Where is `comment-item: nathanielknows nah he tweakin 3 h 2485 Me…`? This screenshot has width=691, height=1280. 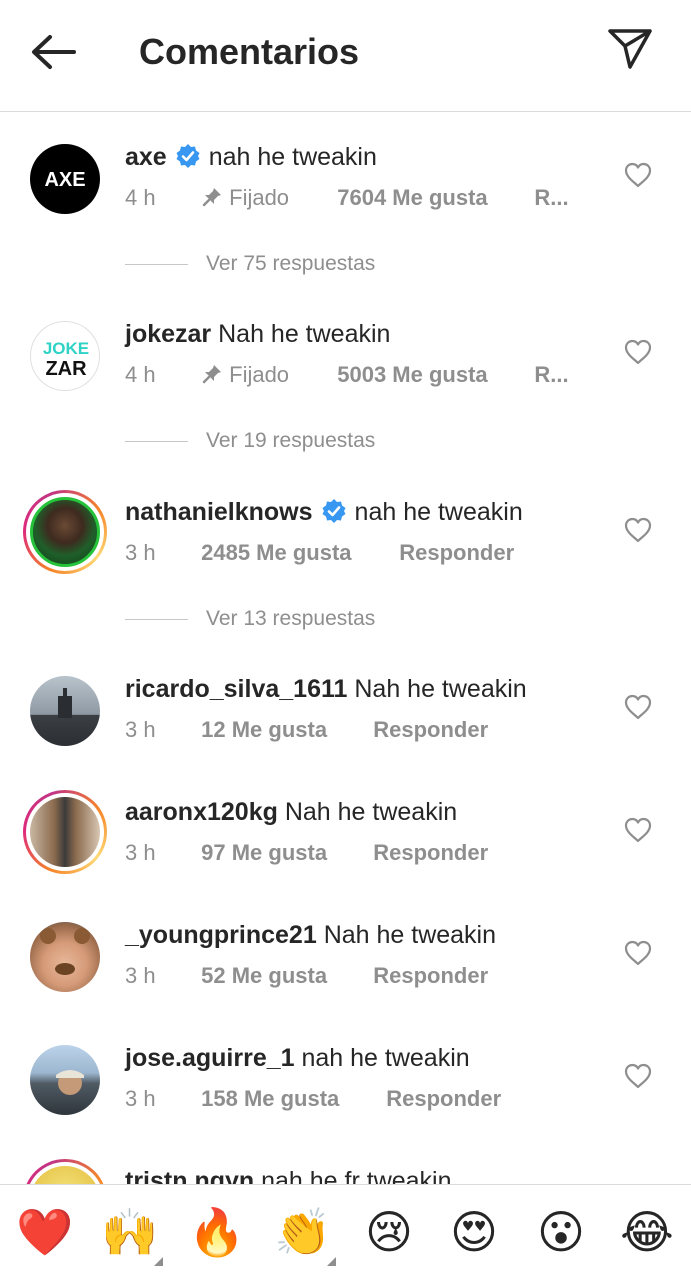
comment-item: nathanielknows nah he tweakin 3 h 2485 Me… is located at coordinates (345, 543).